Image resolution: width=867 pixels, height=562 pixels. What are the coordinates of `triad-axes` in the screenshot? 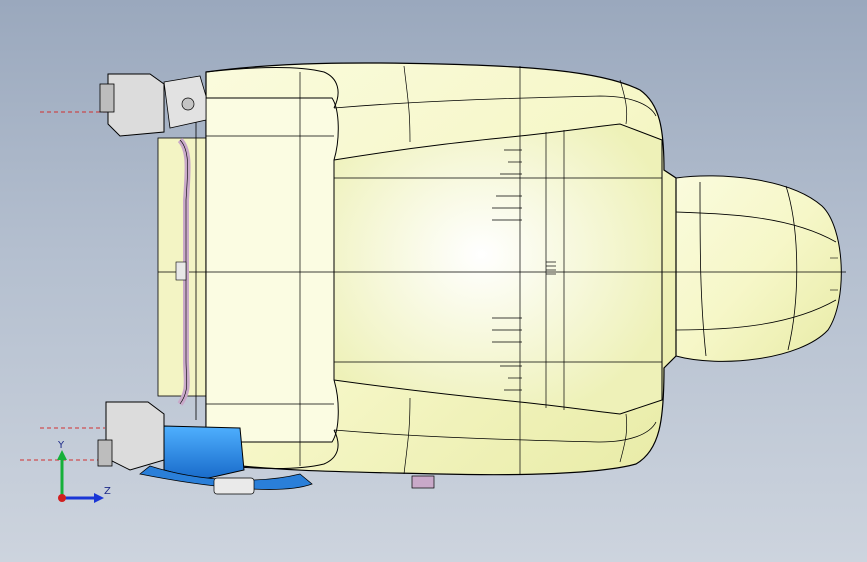 It's located at (80, 476).